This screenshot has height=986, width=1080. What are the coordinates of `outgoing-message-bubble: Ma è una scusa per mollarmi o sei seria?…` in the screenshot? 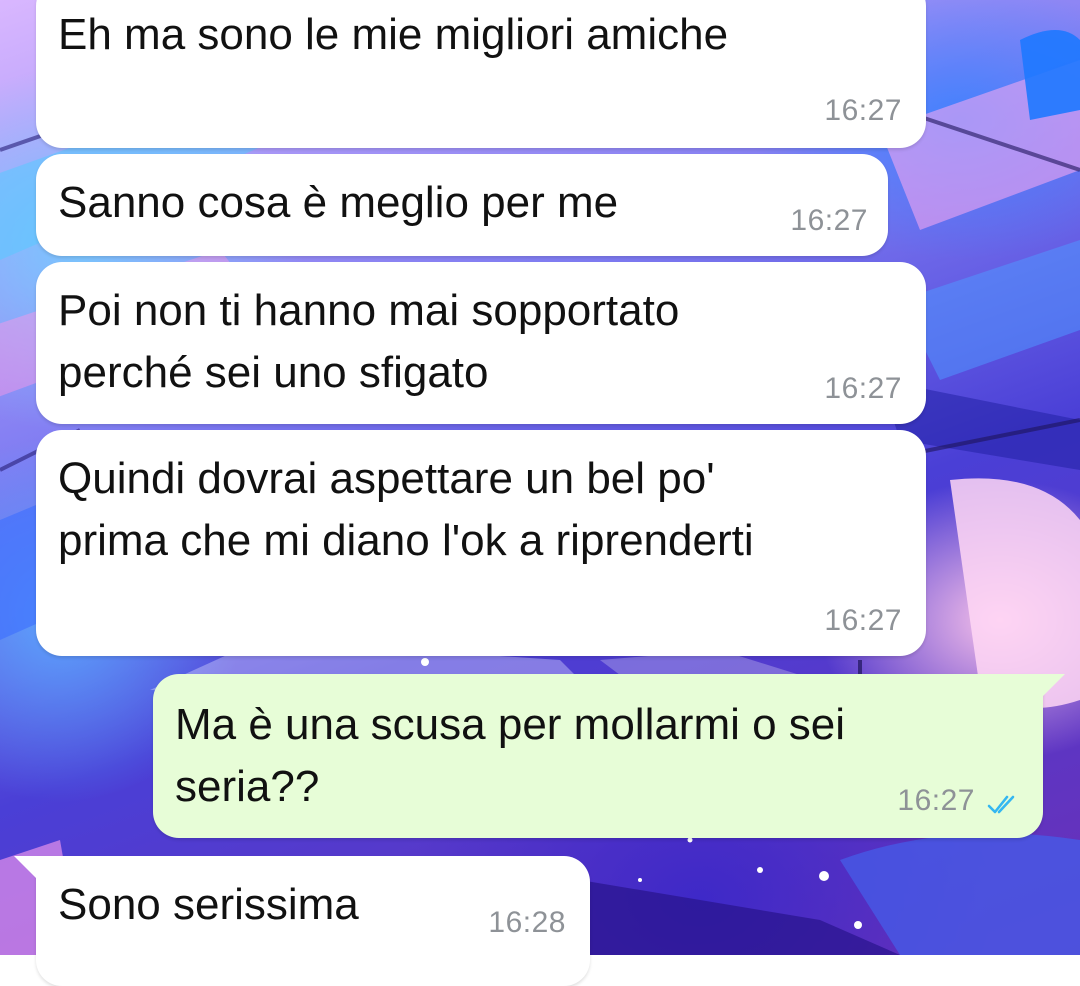 It's located at (598, 756).